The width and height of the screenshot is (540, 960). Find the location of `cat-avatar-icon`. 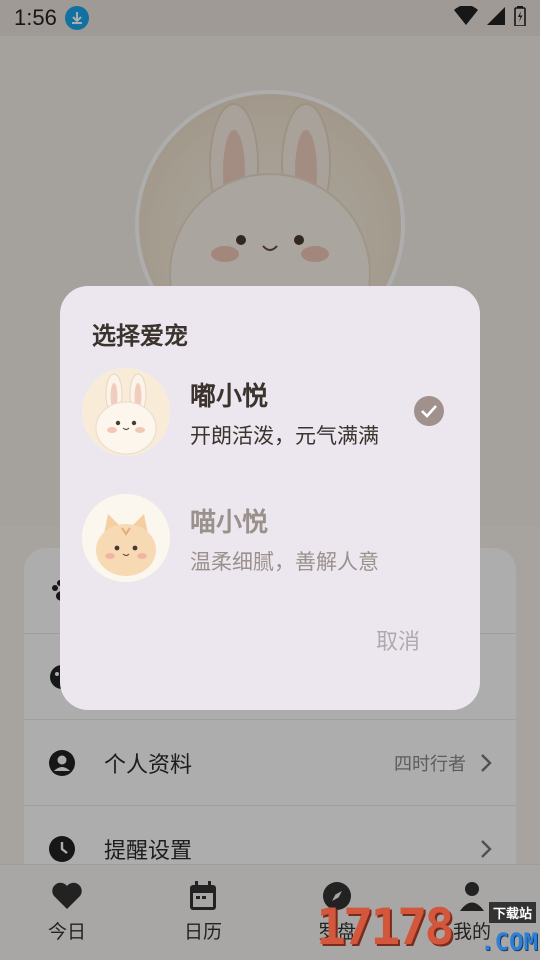

cat-avatar-icon is located at coordinates (126, 538).